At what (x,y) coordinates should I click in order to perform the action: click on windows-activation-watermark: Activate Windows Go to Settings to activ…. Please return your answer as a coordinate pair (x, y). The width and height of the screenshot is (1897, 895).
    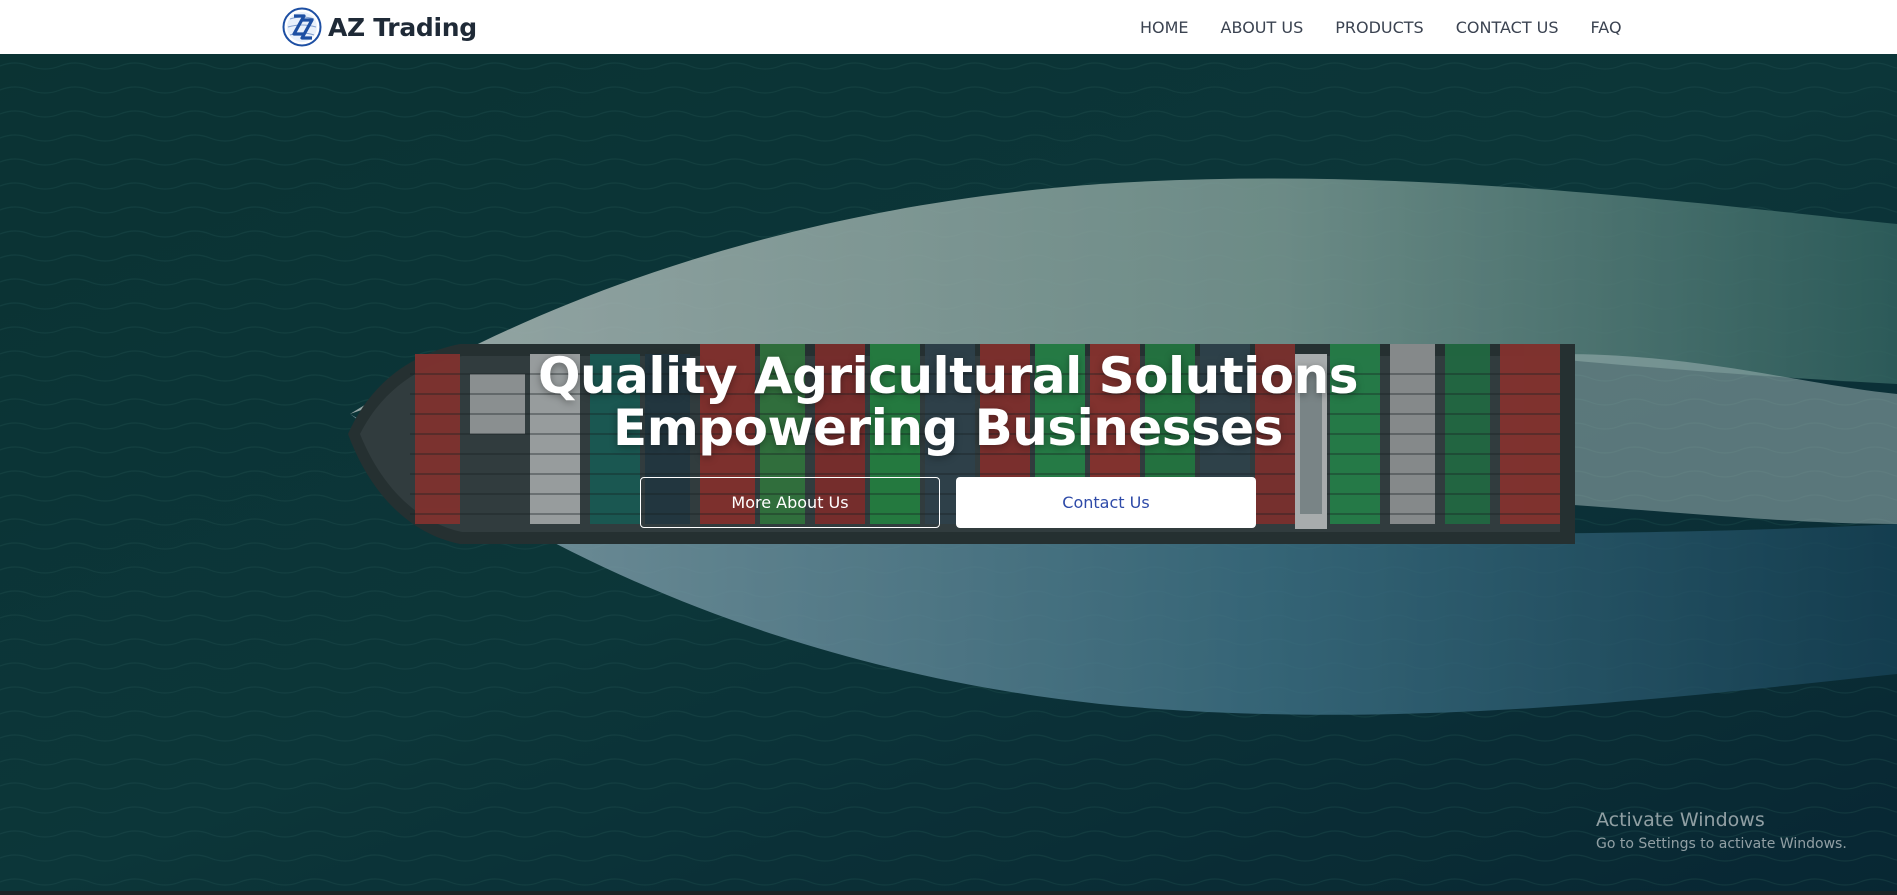
    Looking at the image, I should click on (1721, 831).